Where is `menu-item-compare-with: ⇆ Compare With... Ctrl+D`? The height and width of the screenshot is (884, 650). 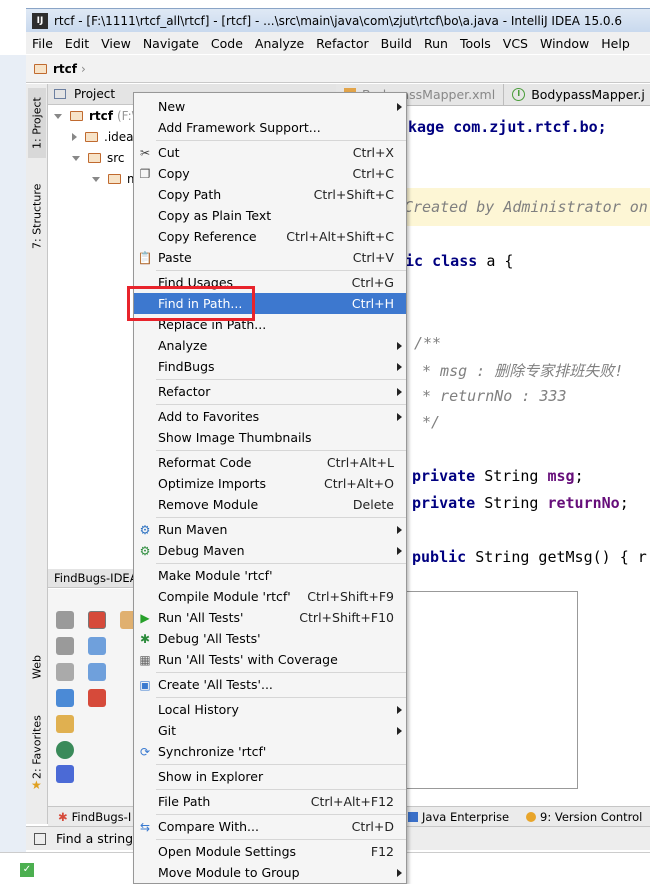
menu-item-compare-with: ⇆ Compare With... Ctrl+D is located at coordinates (270, 826).